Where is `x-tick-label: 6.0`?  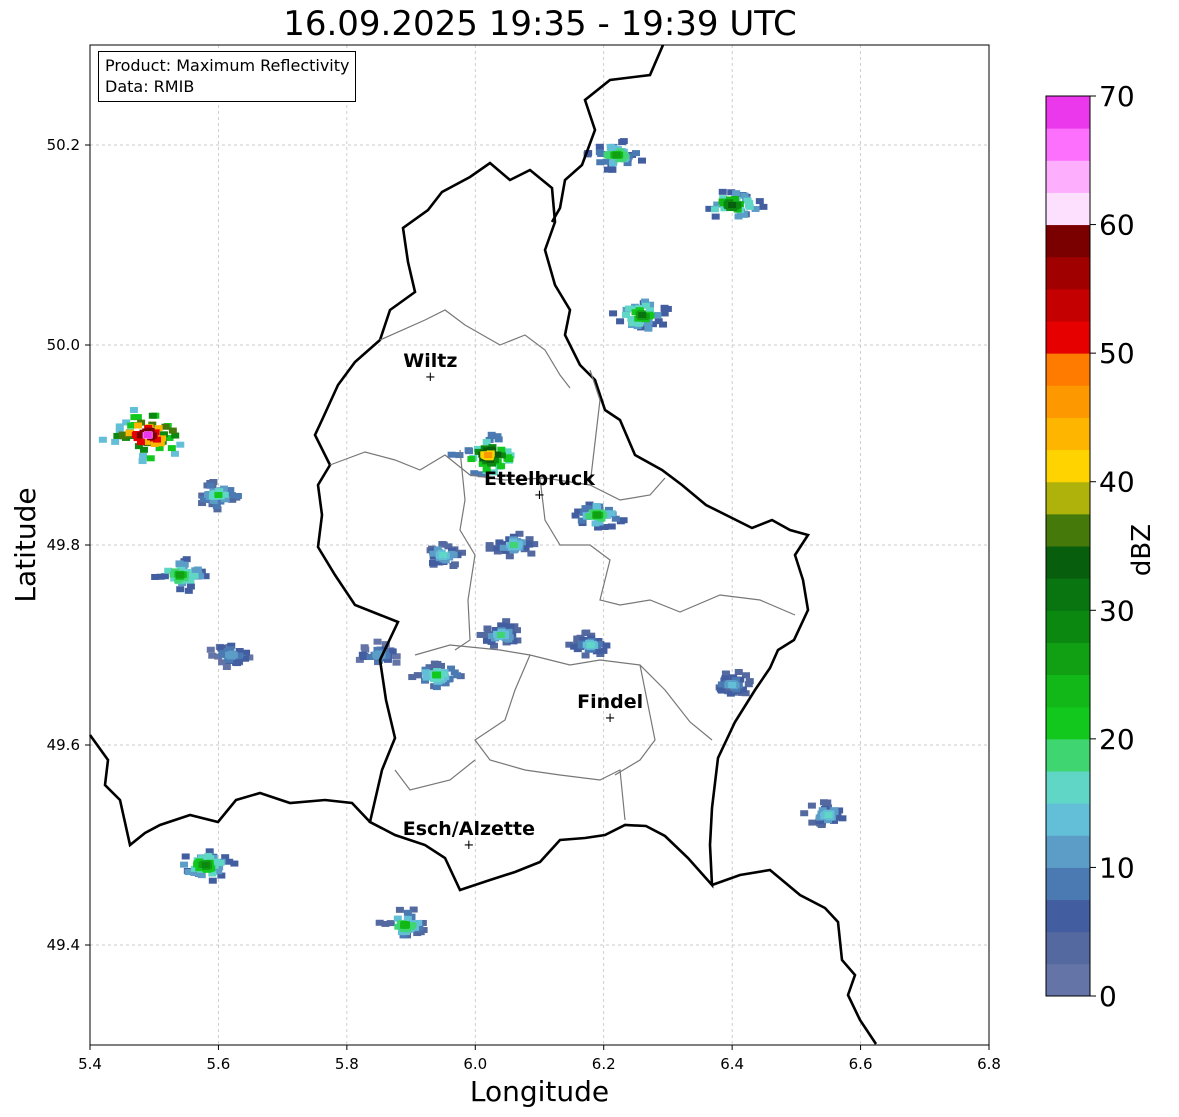 x-tick-label: 6.0 is located at coordinates (475, 1064).